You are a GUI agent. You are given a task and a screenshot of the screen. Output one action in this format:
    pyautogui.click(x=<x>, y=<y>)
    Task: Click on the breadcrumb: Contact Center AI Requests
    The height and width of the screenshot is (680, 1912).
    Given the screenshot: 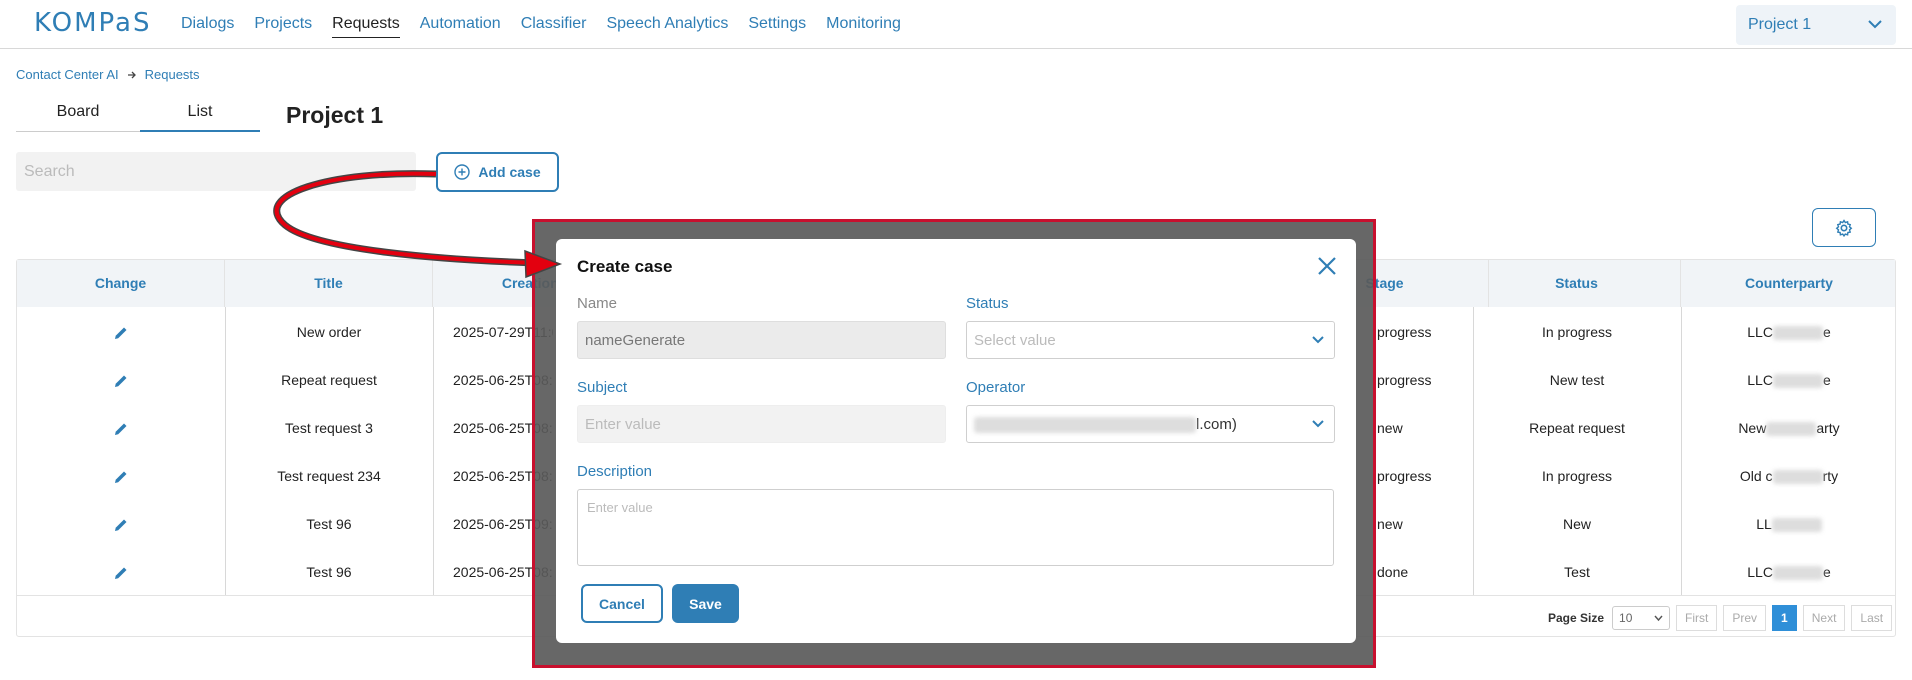 What is the action you would take?
    pyautogui.click(x=108, y=74)
    